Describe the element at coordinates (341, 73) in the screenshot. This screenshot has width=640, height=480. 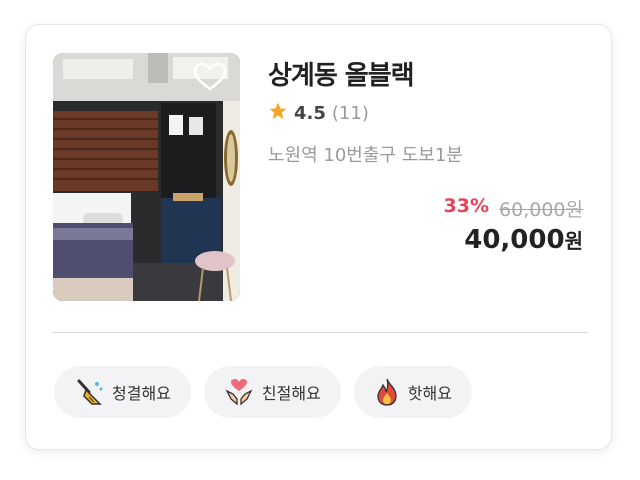
I see `listing-title: 상계동 올블랙` at that location.